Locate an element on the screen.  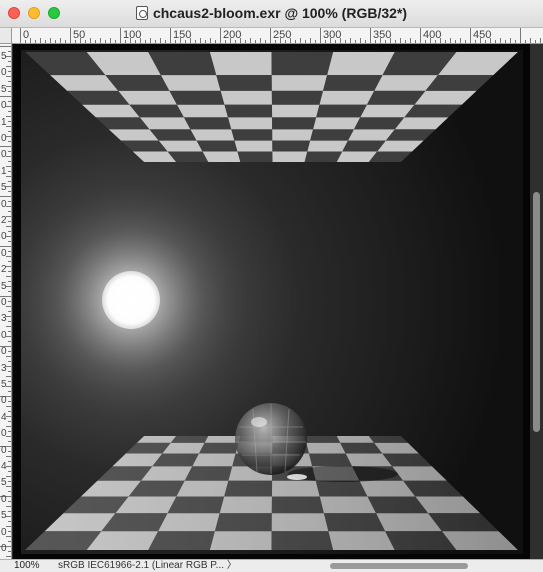
ruler-label: 450 is located at coordinates (482, 35).